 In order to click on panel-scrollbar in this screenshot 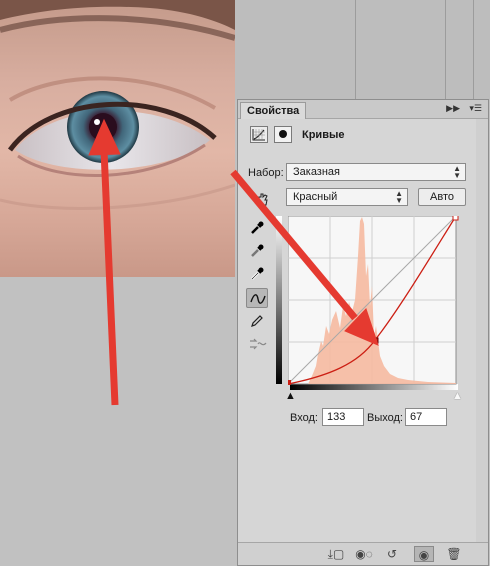, I will do `click(482, 330)`.